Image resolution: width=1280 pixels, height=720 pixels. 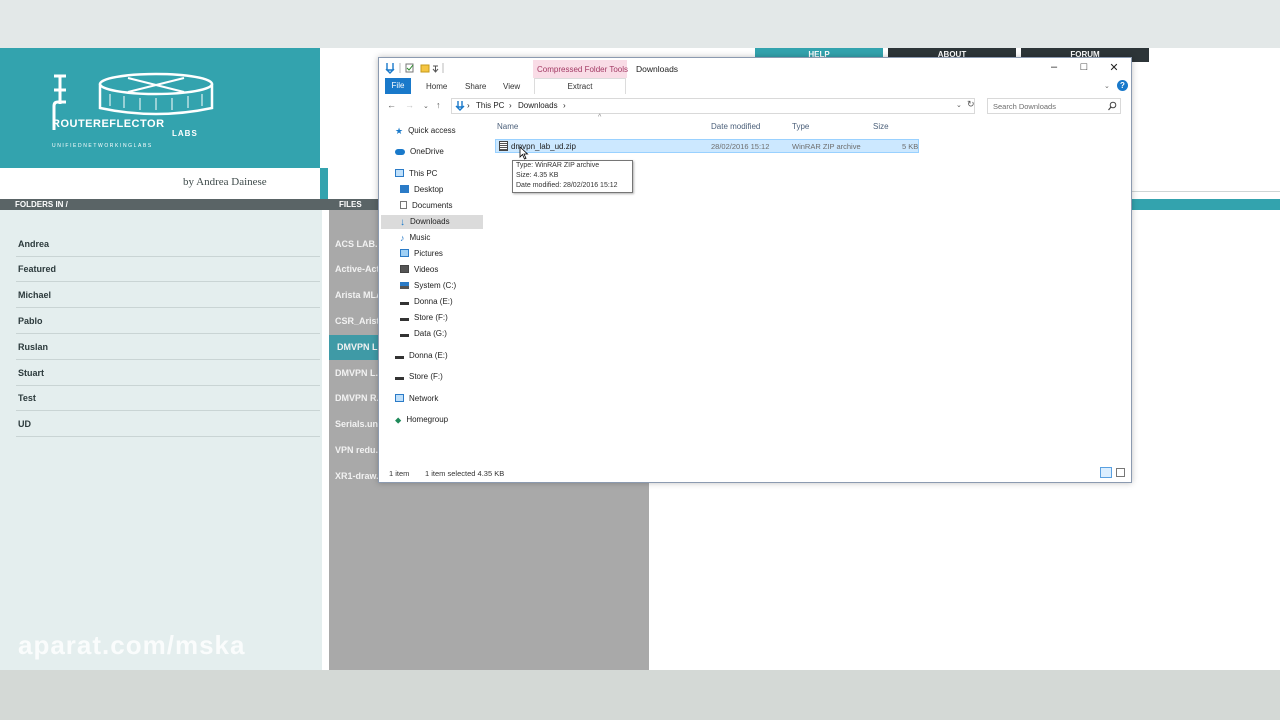 I want to click on tab-file: File, so click(x=398, y=86).